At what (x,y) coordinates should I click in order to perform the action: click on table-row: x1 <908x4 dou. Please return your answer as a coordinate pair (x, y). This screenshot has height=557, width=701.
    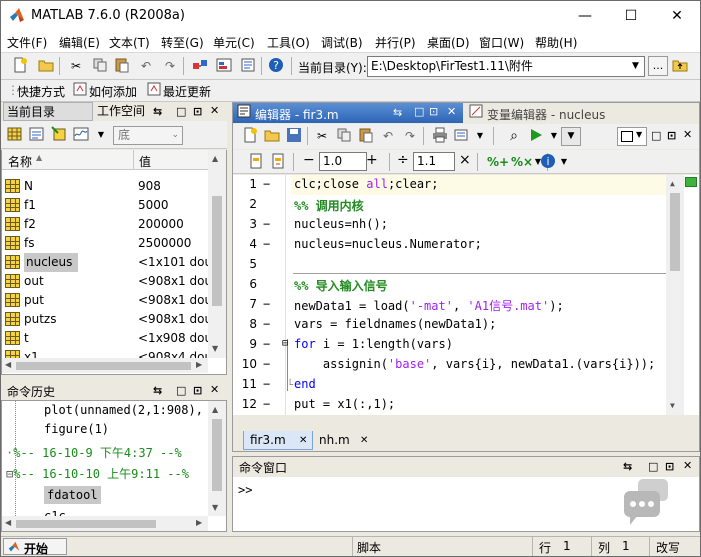
    Looking at the image, I should click on (105, 353).